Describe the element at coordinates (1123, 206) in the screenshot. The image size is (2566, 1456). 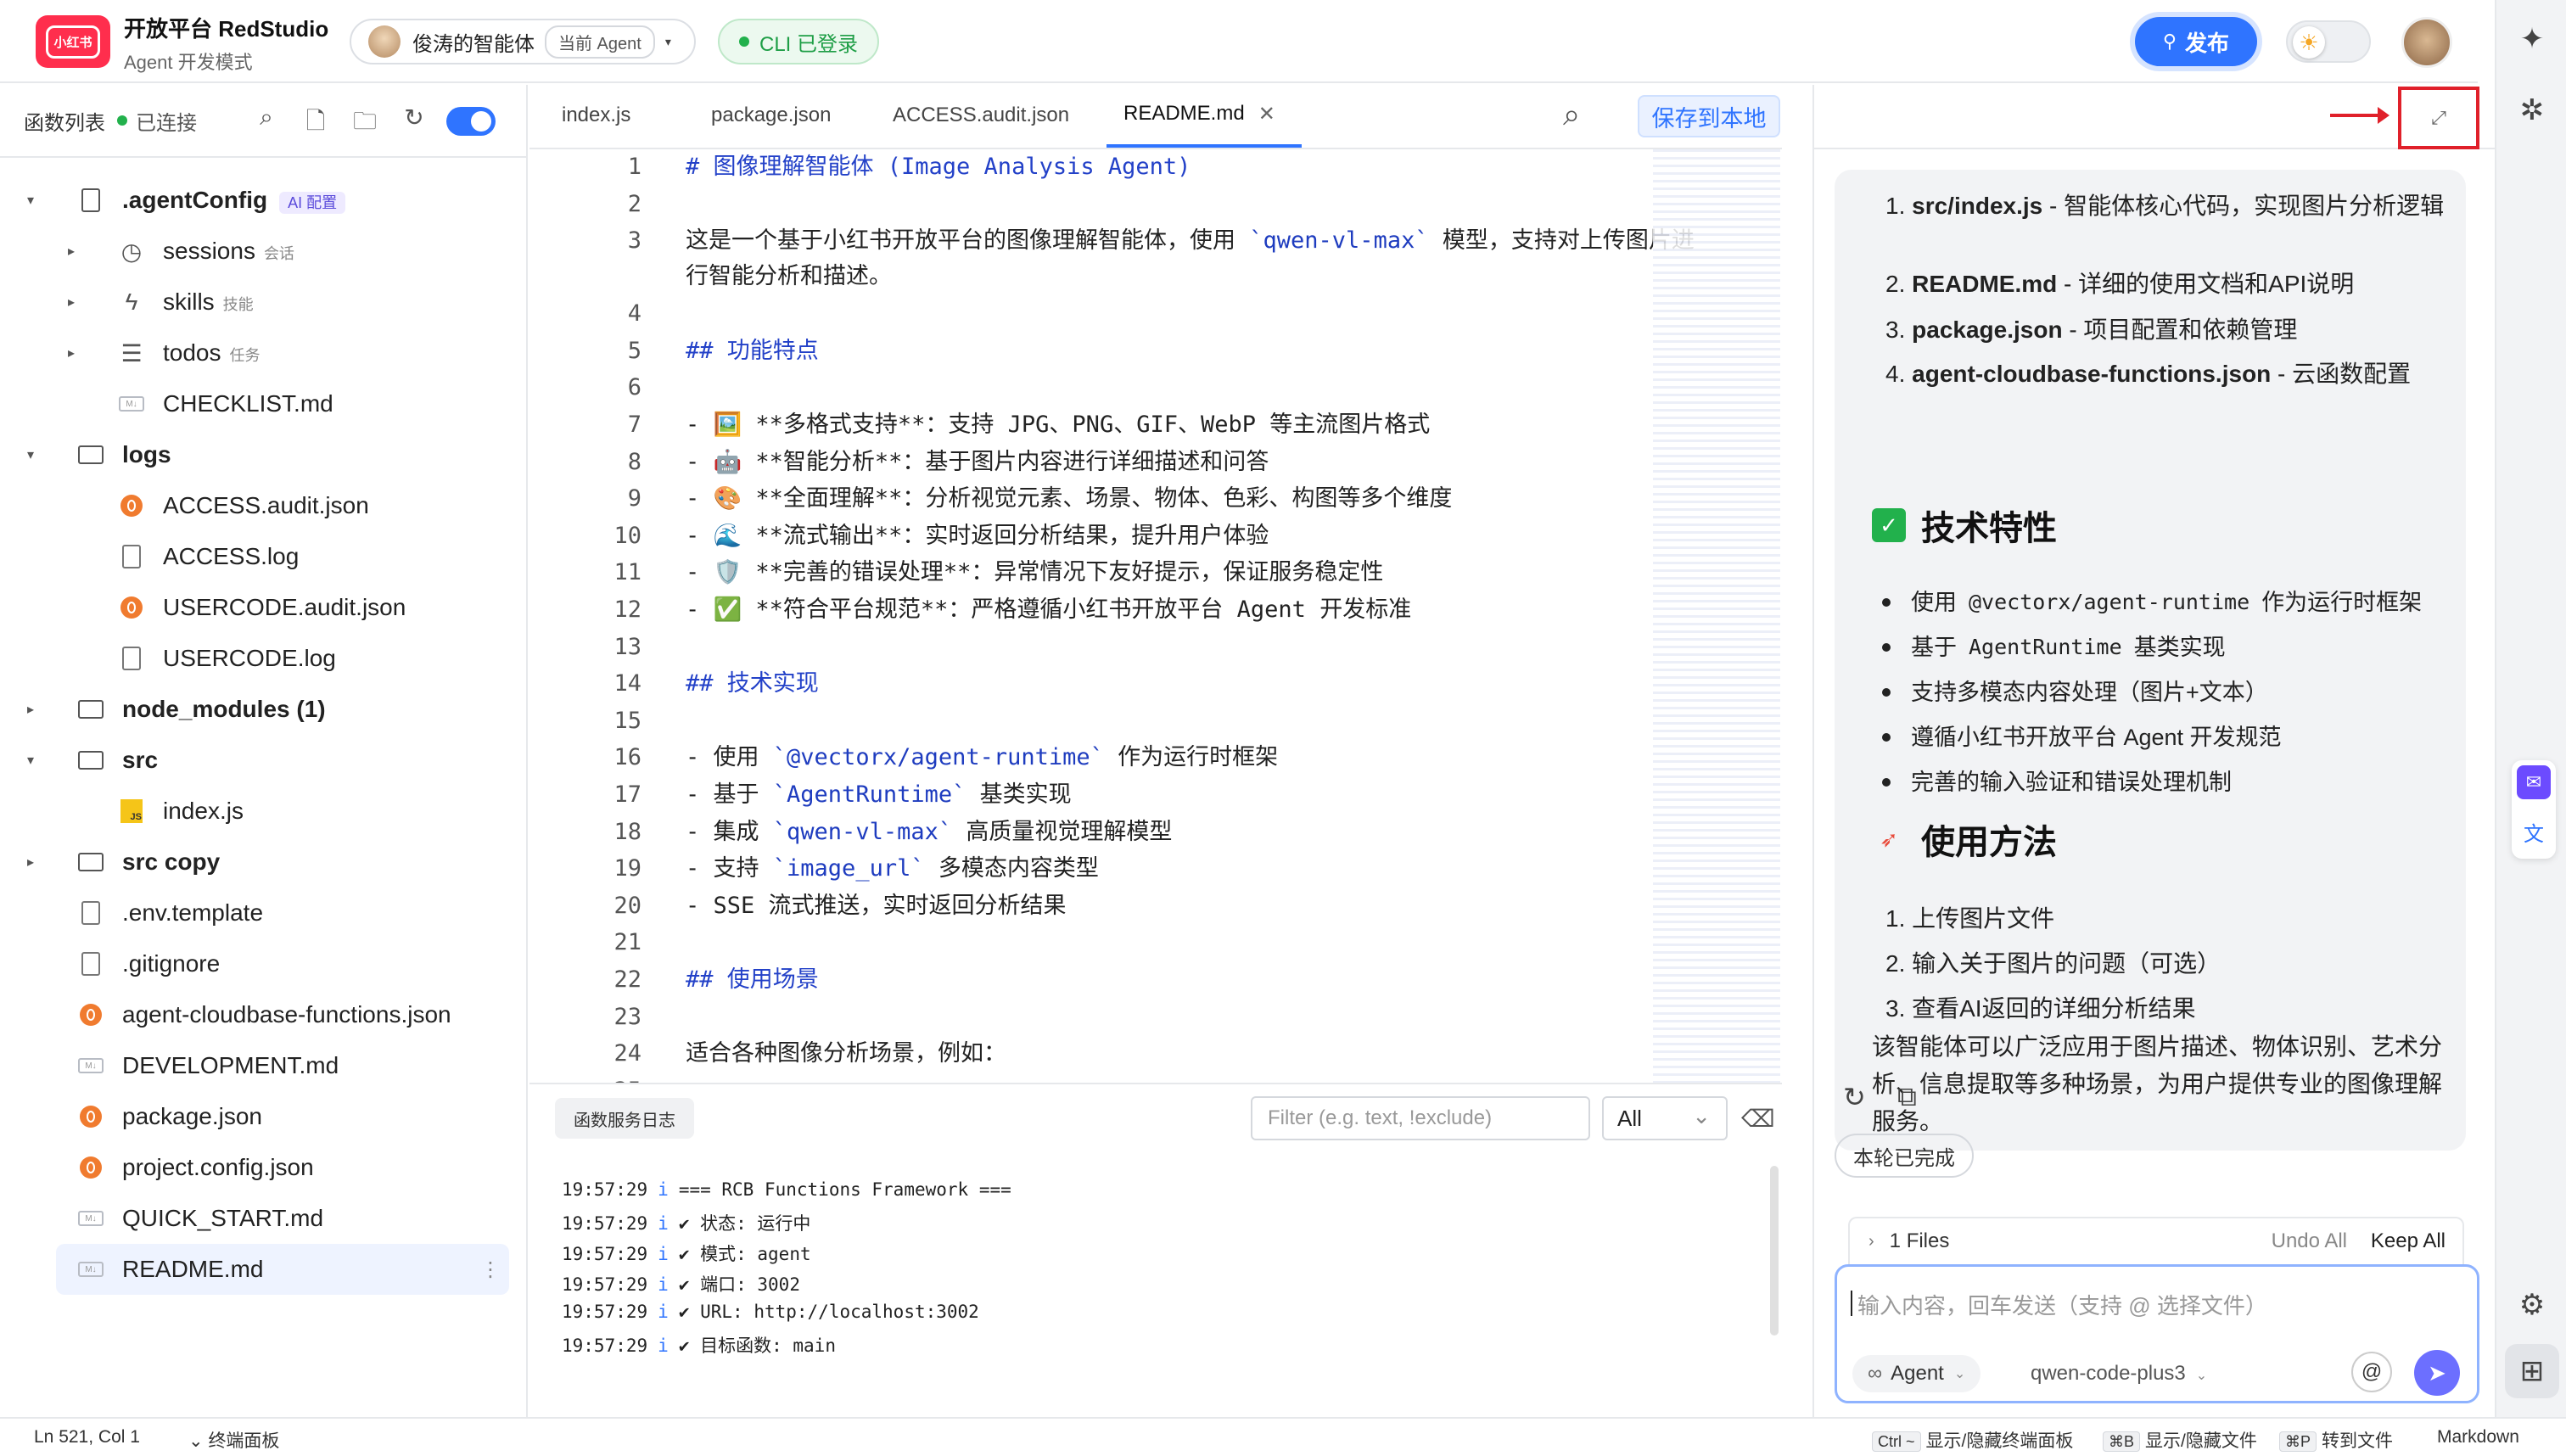
I see `code-line: 2` at that location.